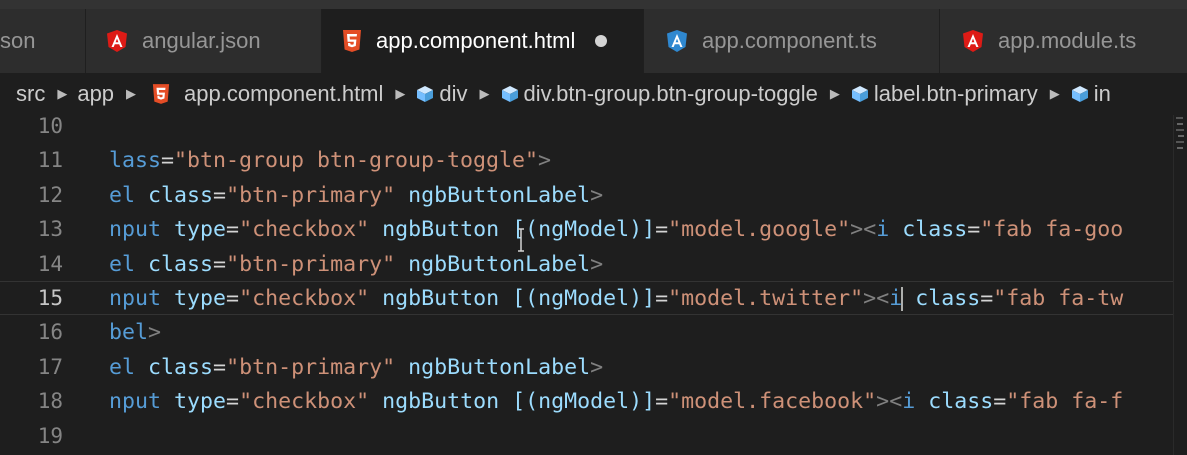 This screenshot has width=1187, height=455. I want to click on line-number: 13, so click(50, 229).